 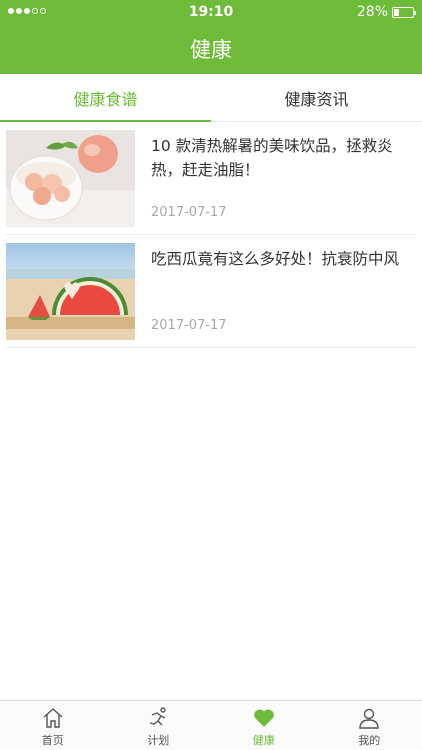 I want to click on article-title: 吃西瓜竟有这么多好处！抗衰防中风, so click(x=275, y=259).